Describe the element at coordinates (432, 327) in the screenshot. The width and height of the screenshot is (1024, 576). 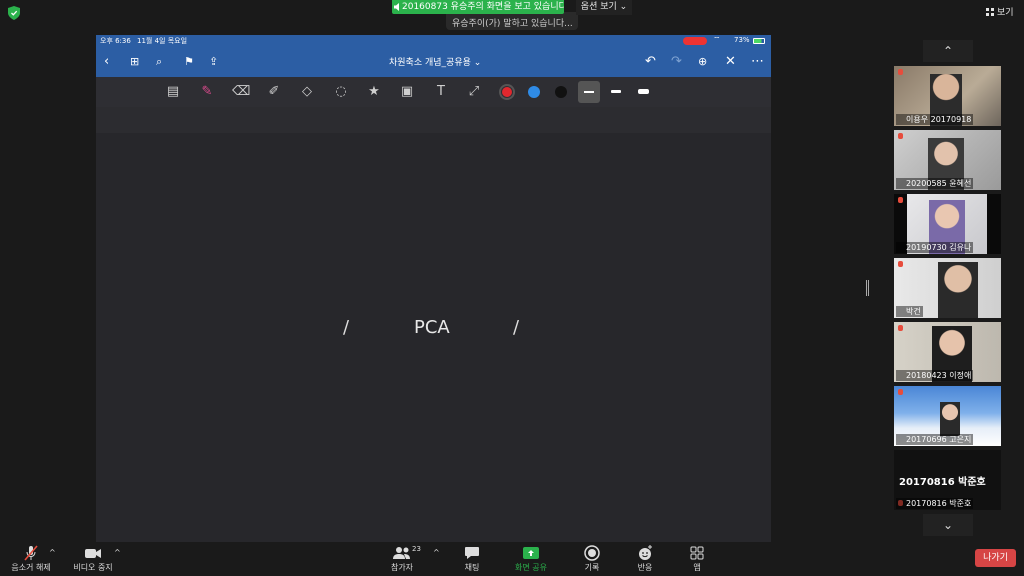
I see `handwritten-pca: PCA` at that location.